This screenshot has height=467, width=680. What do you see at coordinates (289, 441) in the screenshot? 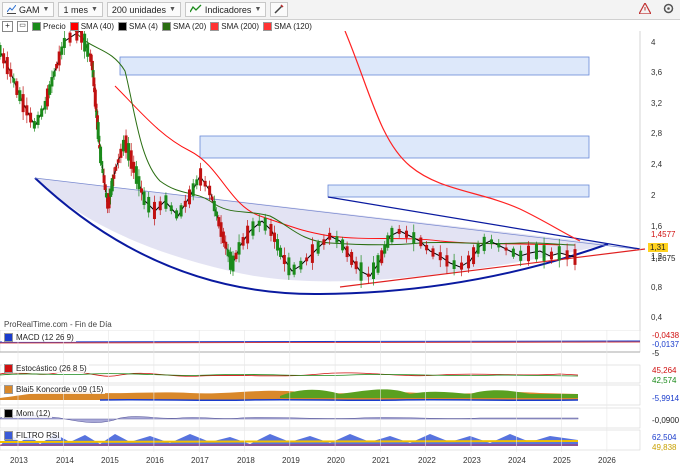
I see `rsi-yellow-line` at bounding box center [289, 441].